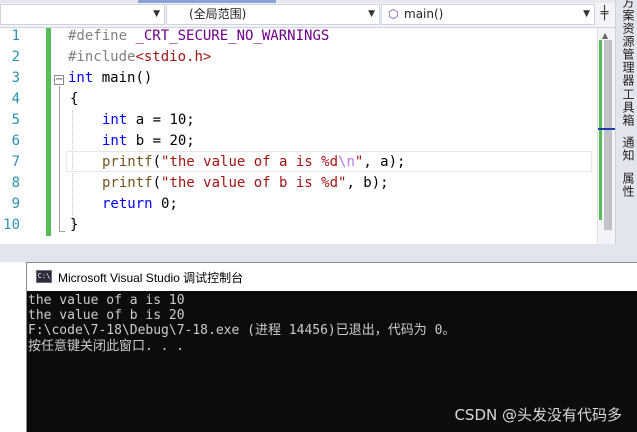 The image size is (637, 432). I want to click on code-text: a = 10;, so click(161, 120).